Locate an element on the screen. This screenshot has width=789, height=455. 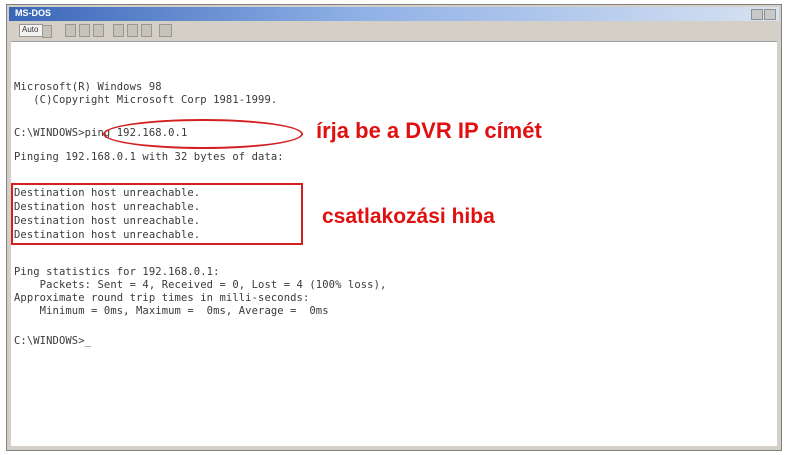
mark-icon is located at coordinates (70, 30).